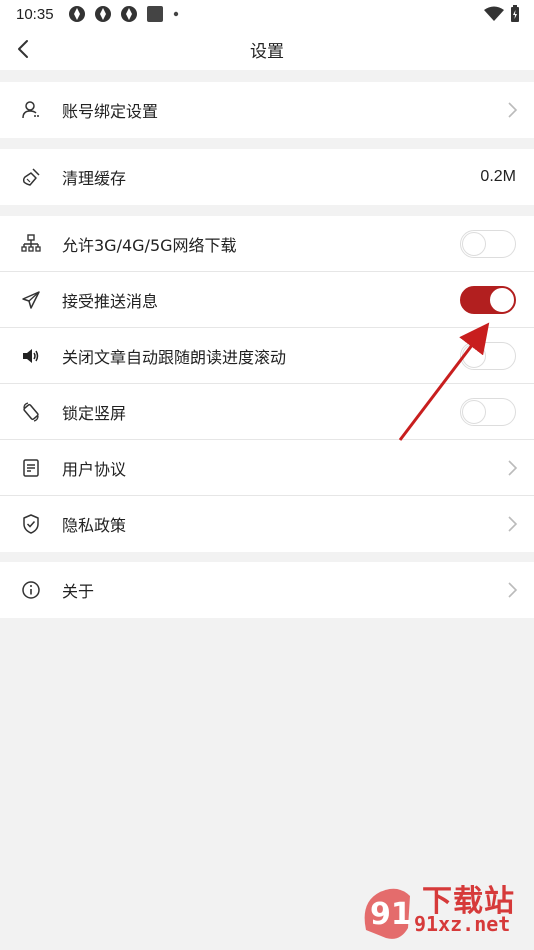  What do you see at coordinates (488, 412) in the screenshot?
I see `toggle-lock-portrait` at bounding box center [488, 412].